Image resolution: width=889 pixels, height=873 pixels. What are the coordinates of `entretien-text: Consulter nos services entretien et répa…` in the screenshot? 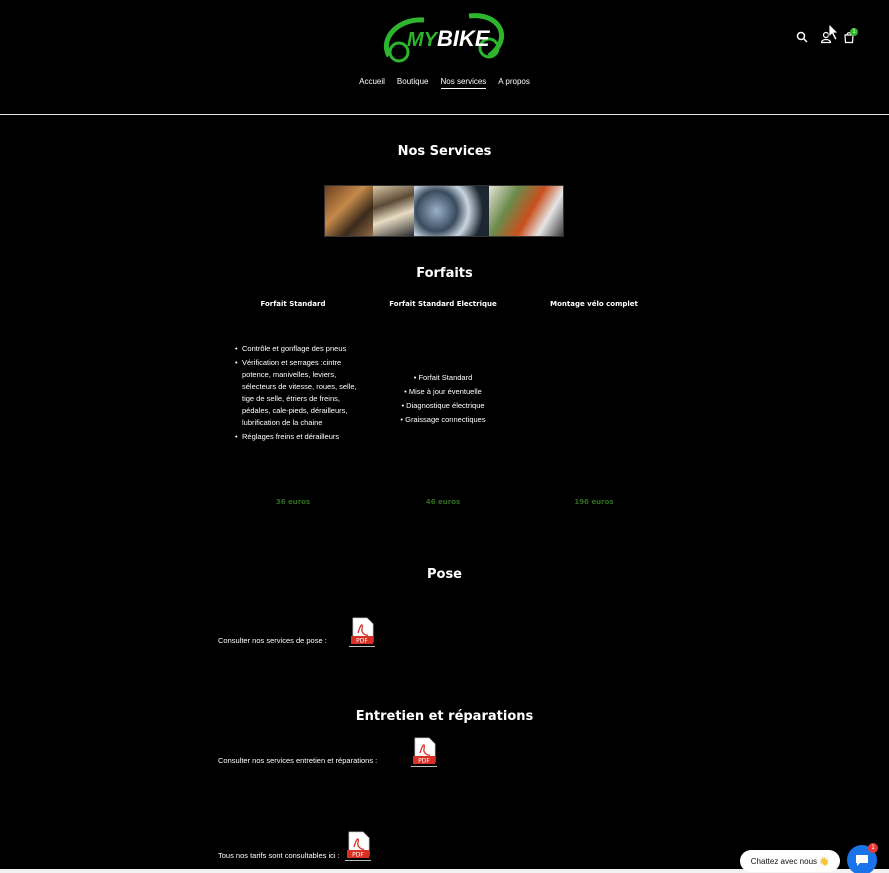 It's located at (298, 760).